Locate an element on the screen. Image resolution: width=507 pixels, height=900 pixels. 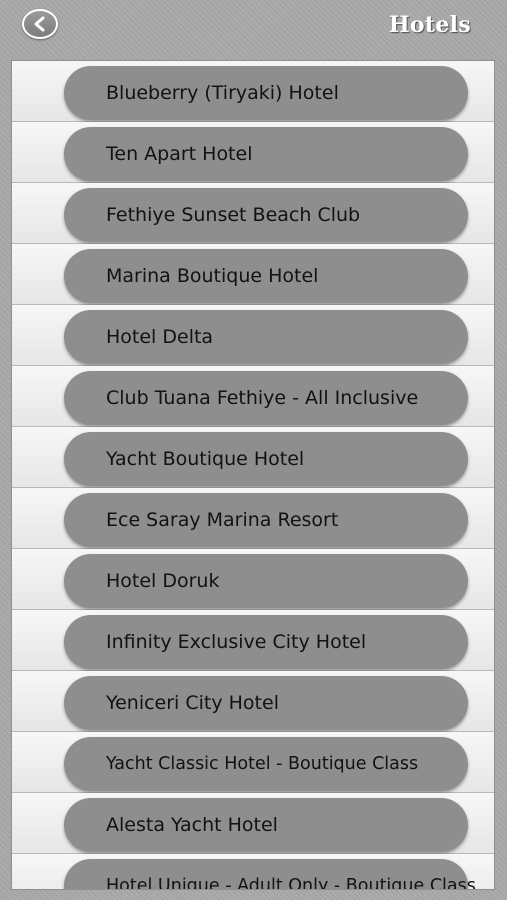
list-item-pill: Club Tuana Fethiye - All Inclusive is located at coordinates (266, 398).